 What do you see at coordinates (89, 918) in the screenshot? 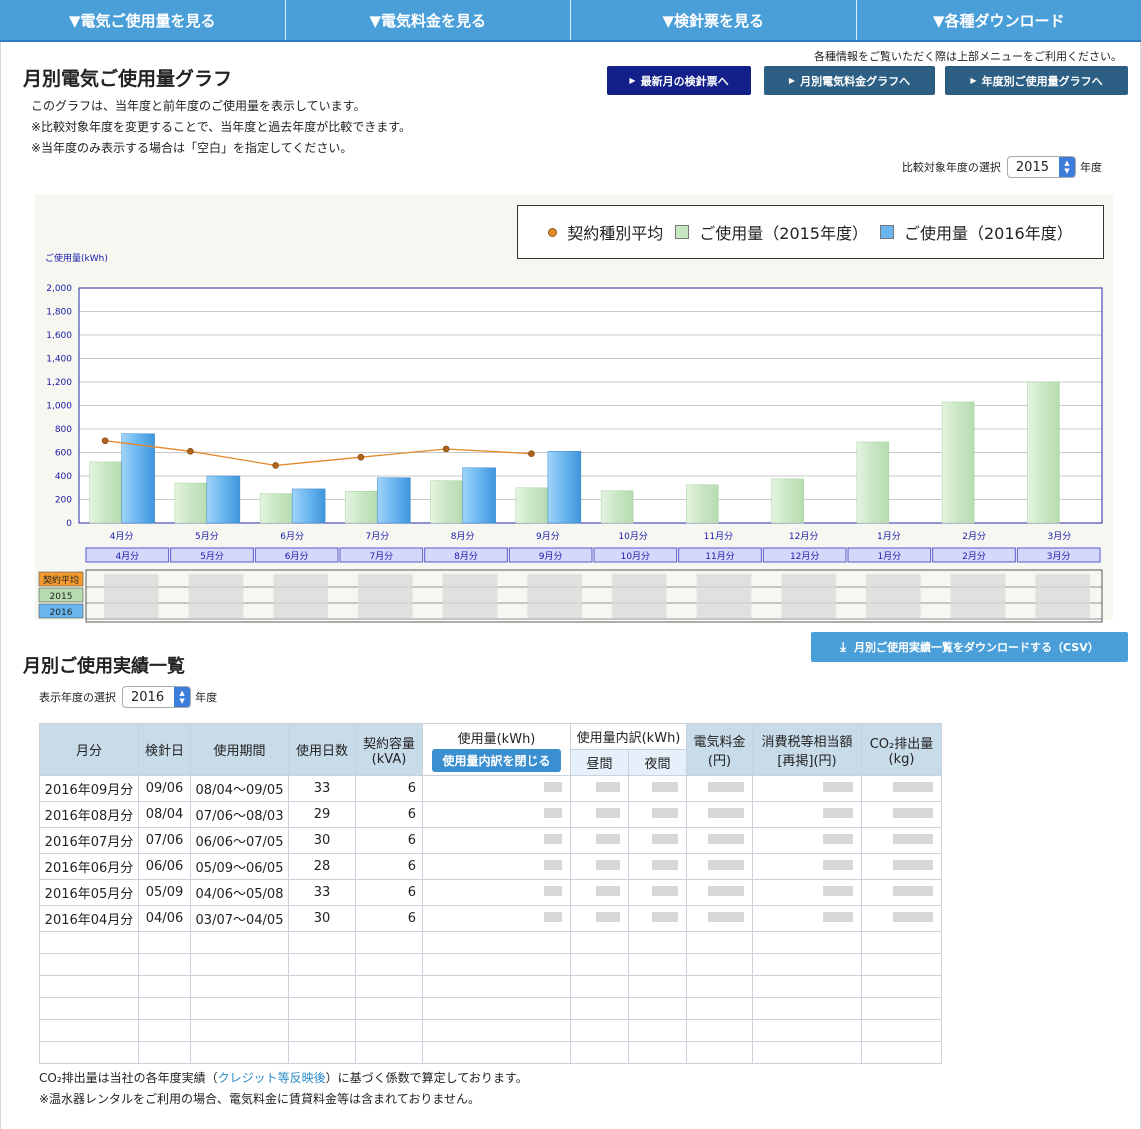
I see `cell-month: 2016年04月分` at bounding box center [89, 918].